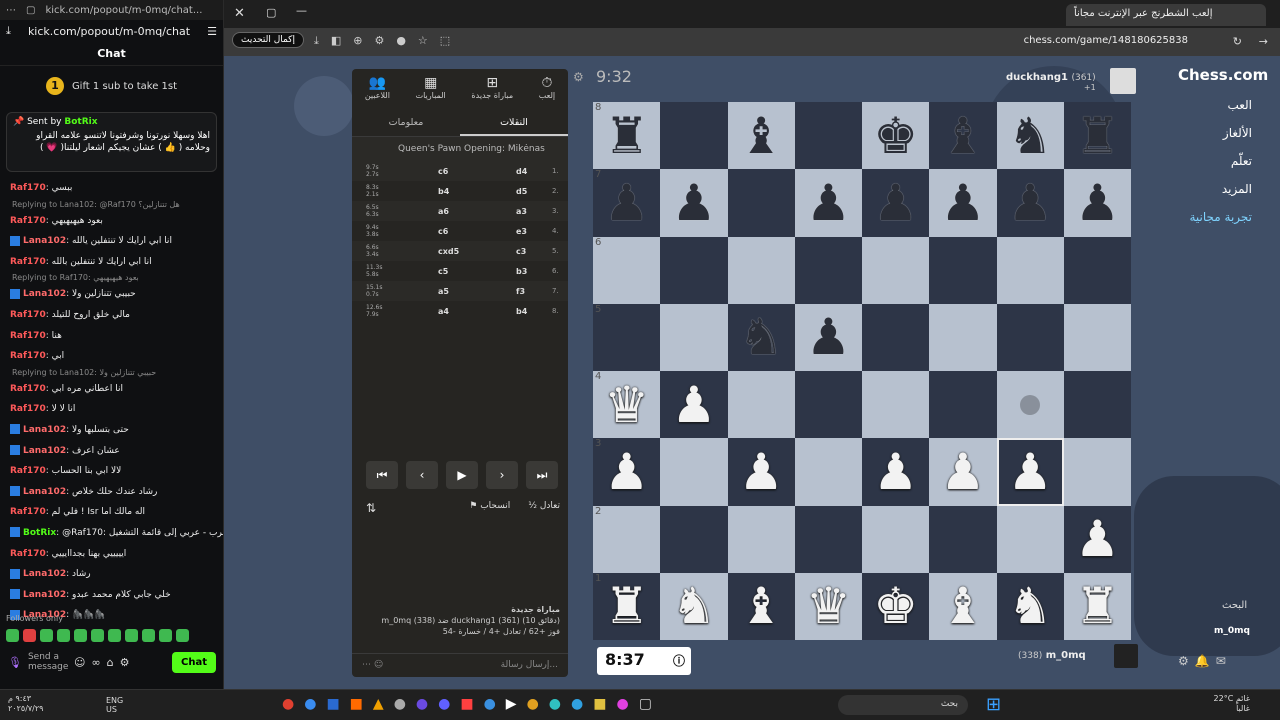 The width and height of the screenshot is (1280, 720). I want to click on more-icon: ⋯ ☺, so click(372, 665).